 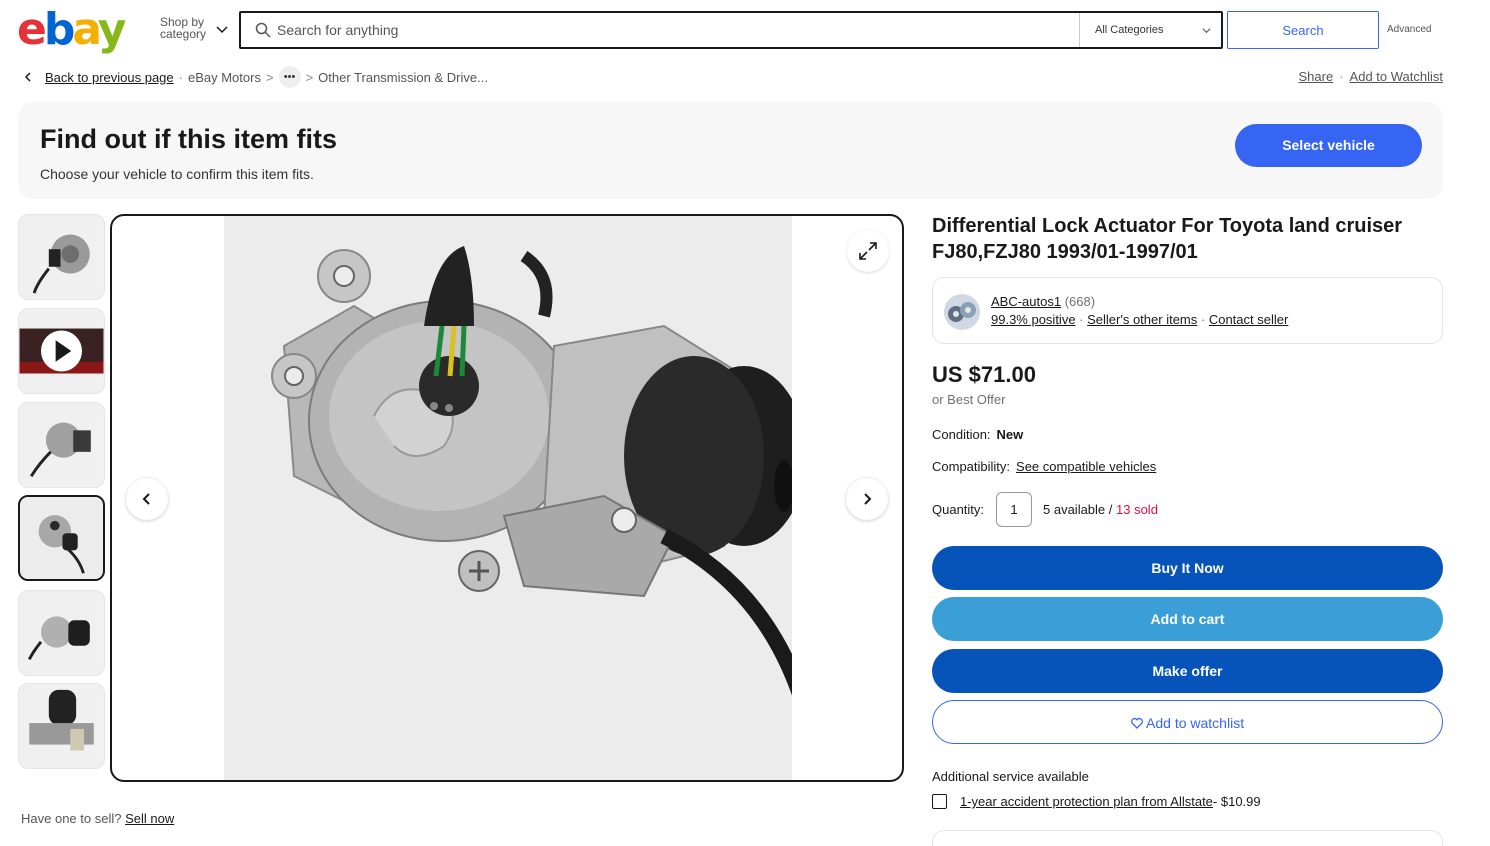 What do you see at coordinates (1195, 723) in the screenshot?
I see `add-to-watchlist-label: Add to watchlist` at bounding box center [1195, 723].